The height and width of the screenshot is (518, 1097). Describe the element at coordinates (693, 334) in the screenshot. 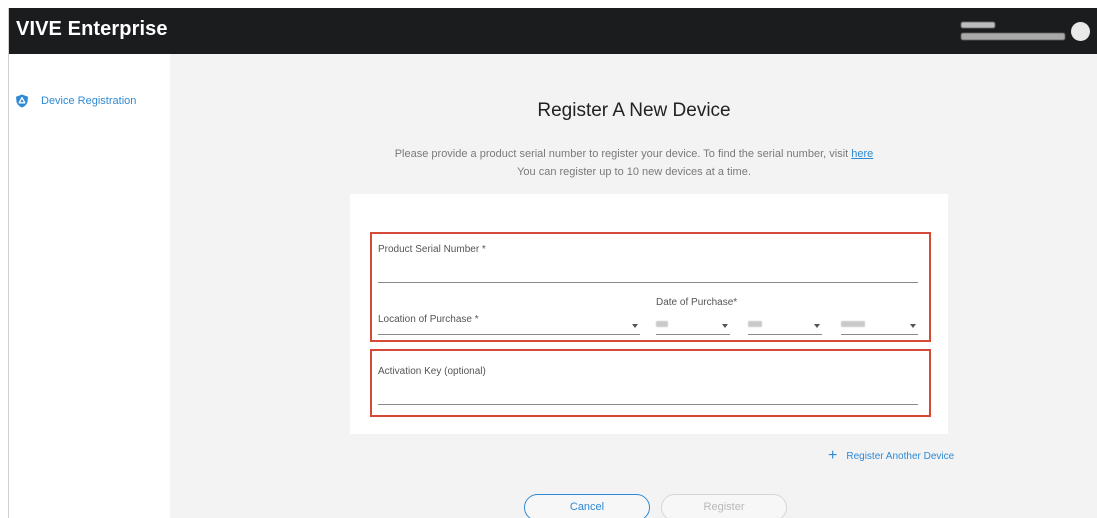

I see `month-underline` at that location.